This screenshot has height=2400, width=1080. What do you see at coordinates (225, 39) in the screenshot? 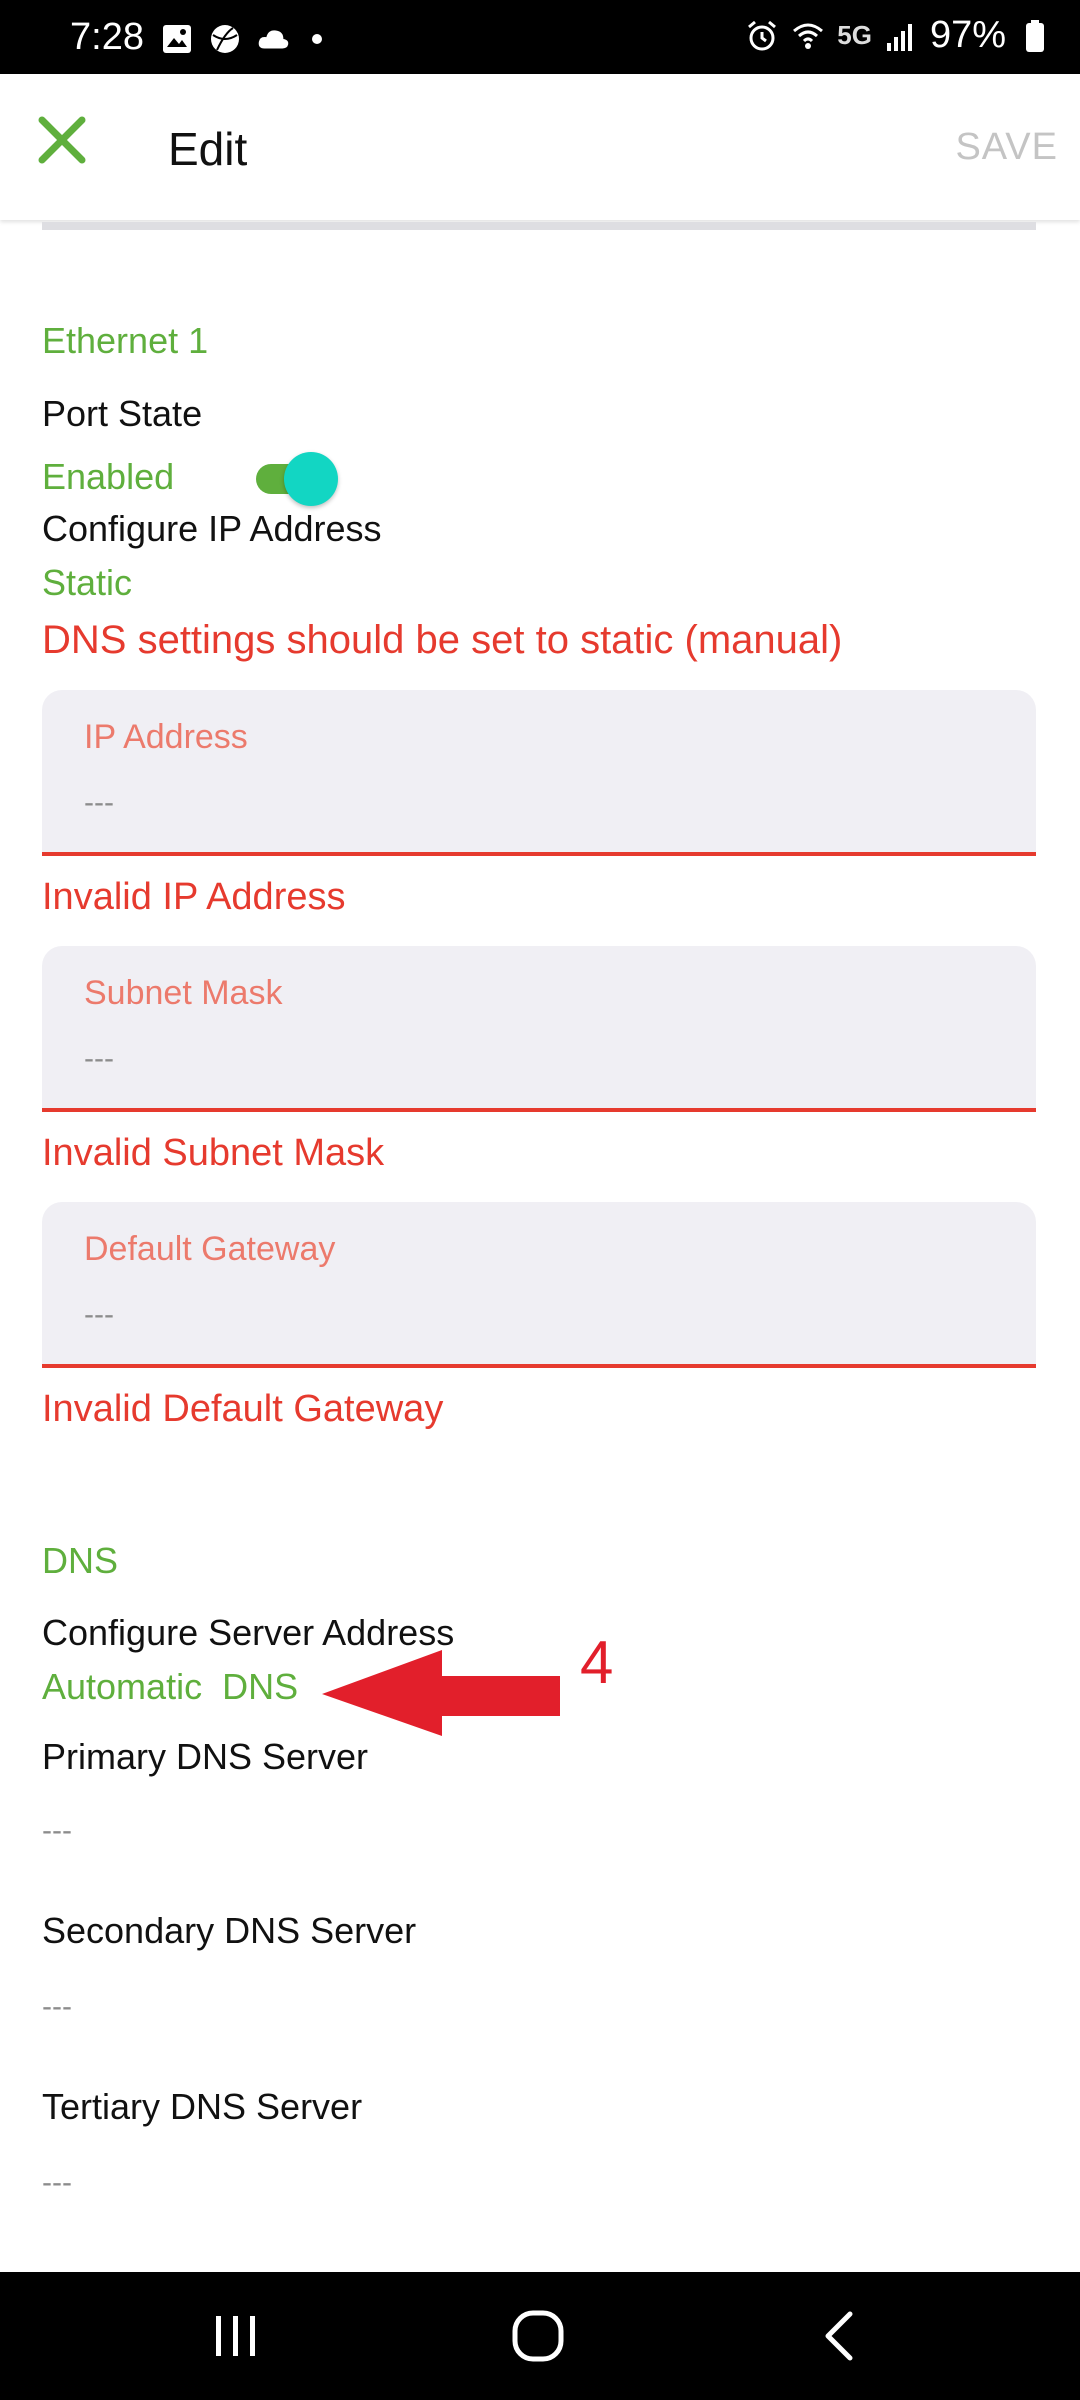
I see `sports-ball-icon` at bounding box center [225, 39].